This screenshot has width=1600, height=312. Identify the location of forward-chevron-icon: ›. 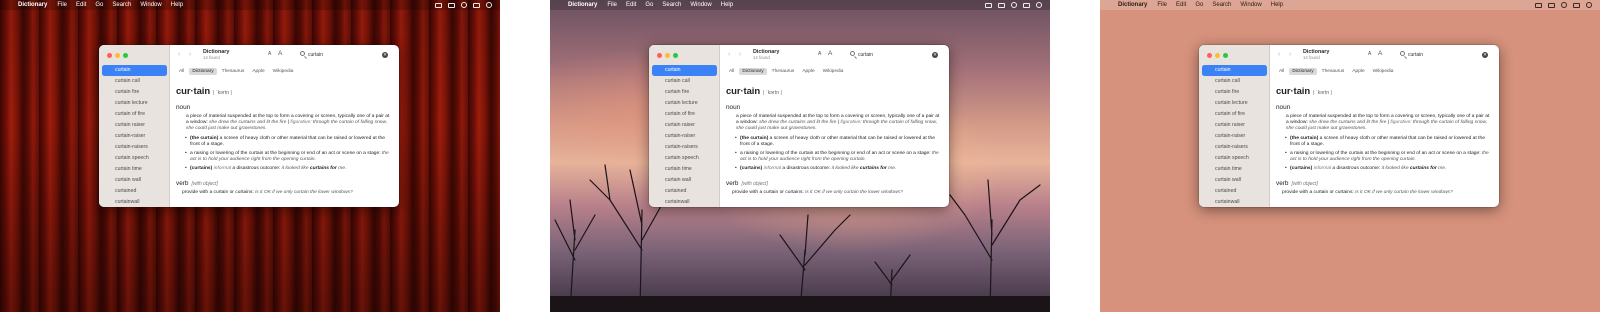
(1290, 54).